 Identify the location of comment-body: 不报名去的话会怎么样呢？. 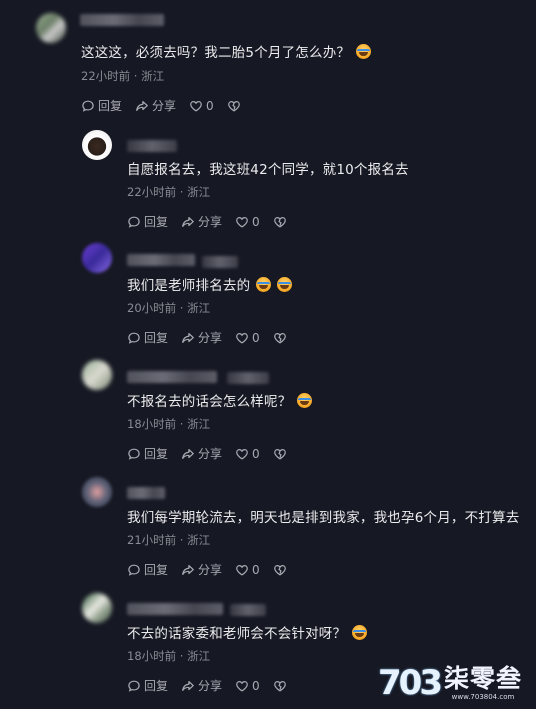
(209, 402).